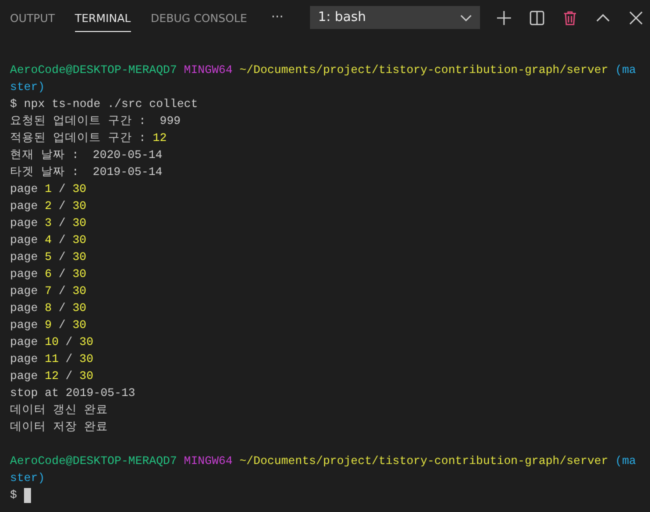  Describe the element at coordinates (537, 18) in the screenshot. I see `split-icon` at that location.